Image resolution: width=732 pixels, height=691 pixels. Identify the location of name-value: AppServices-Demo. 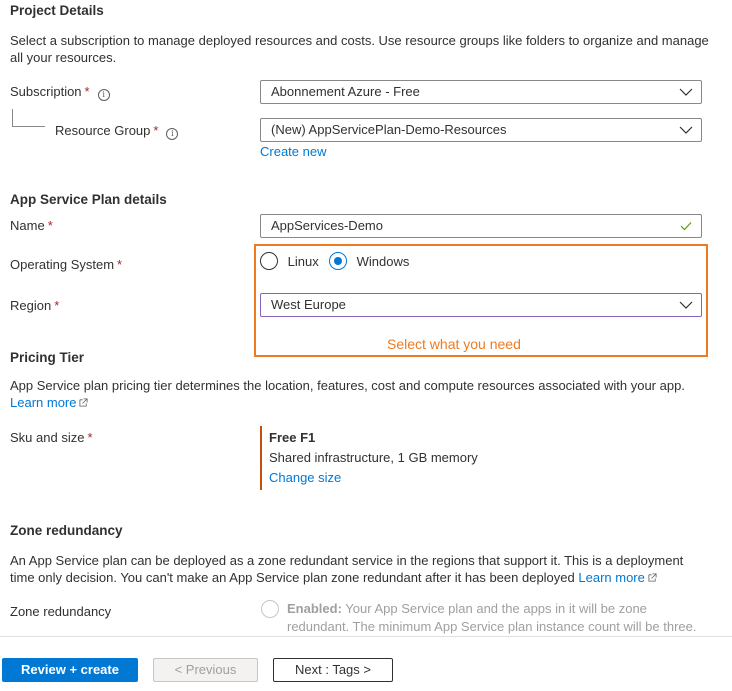
(327, 225).